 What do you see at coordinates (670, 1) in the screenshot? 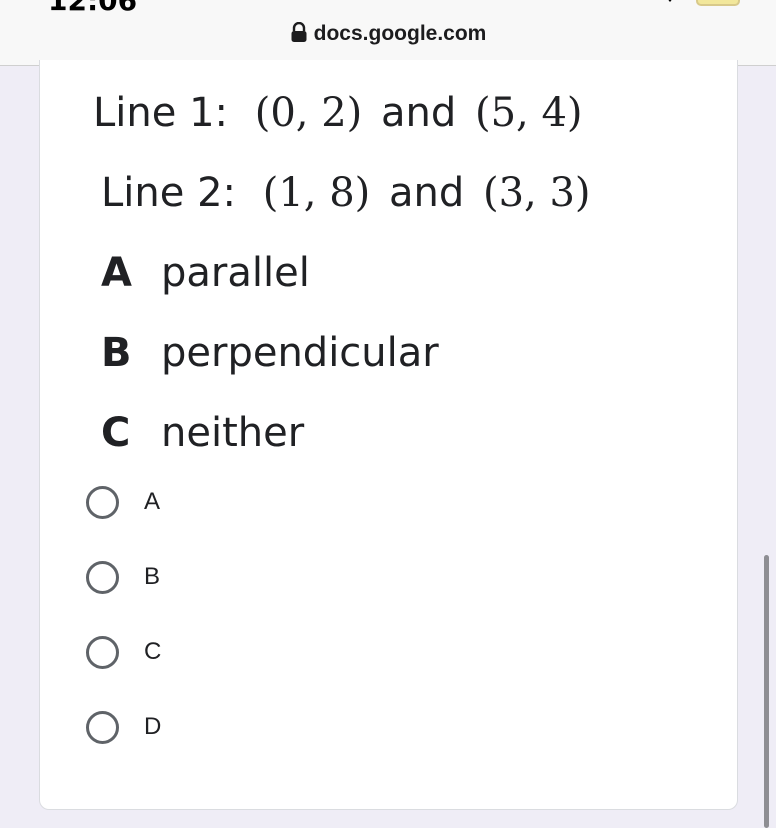
I see `wifi-icon` at bounding box center [670, 1].